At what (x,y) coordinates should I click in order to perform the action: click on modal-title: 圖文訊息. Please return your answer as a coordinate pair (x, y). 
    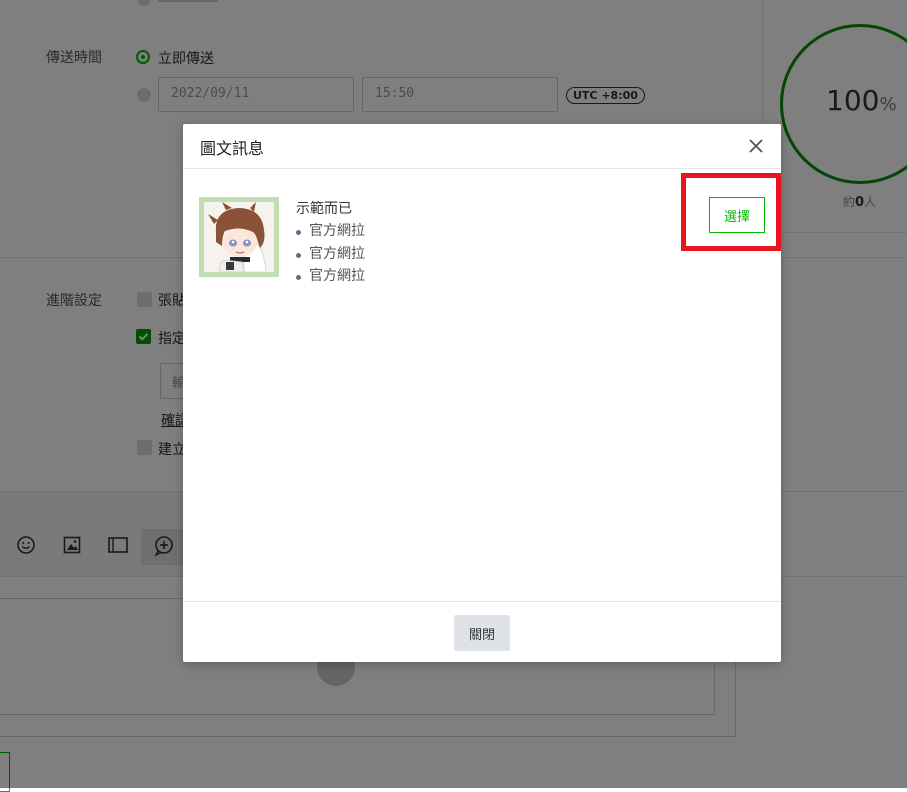
    Looking at the image, I should click on (232, 148).